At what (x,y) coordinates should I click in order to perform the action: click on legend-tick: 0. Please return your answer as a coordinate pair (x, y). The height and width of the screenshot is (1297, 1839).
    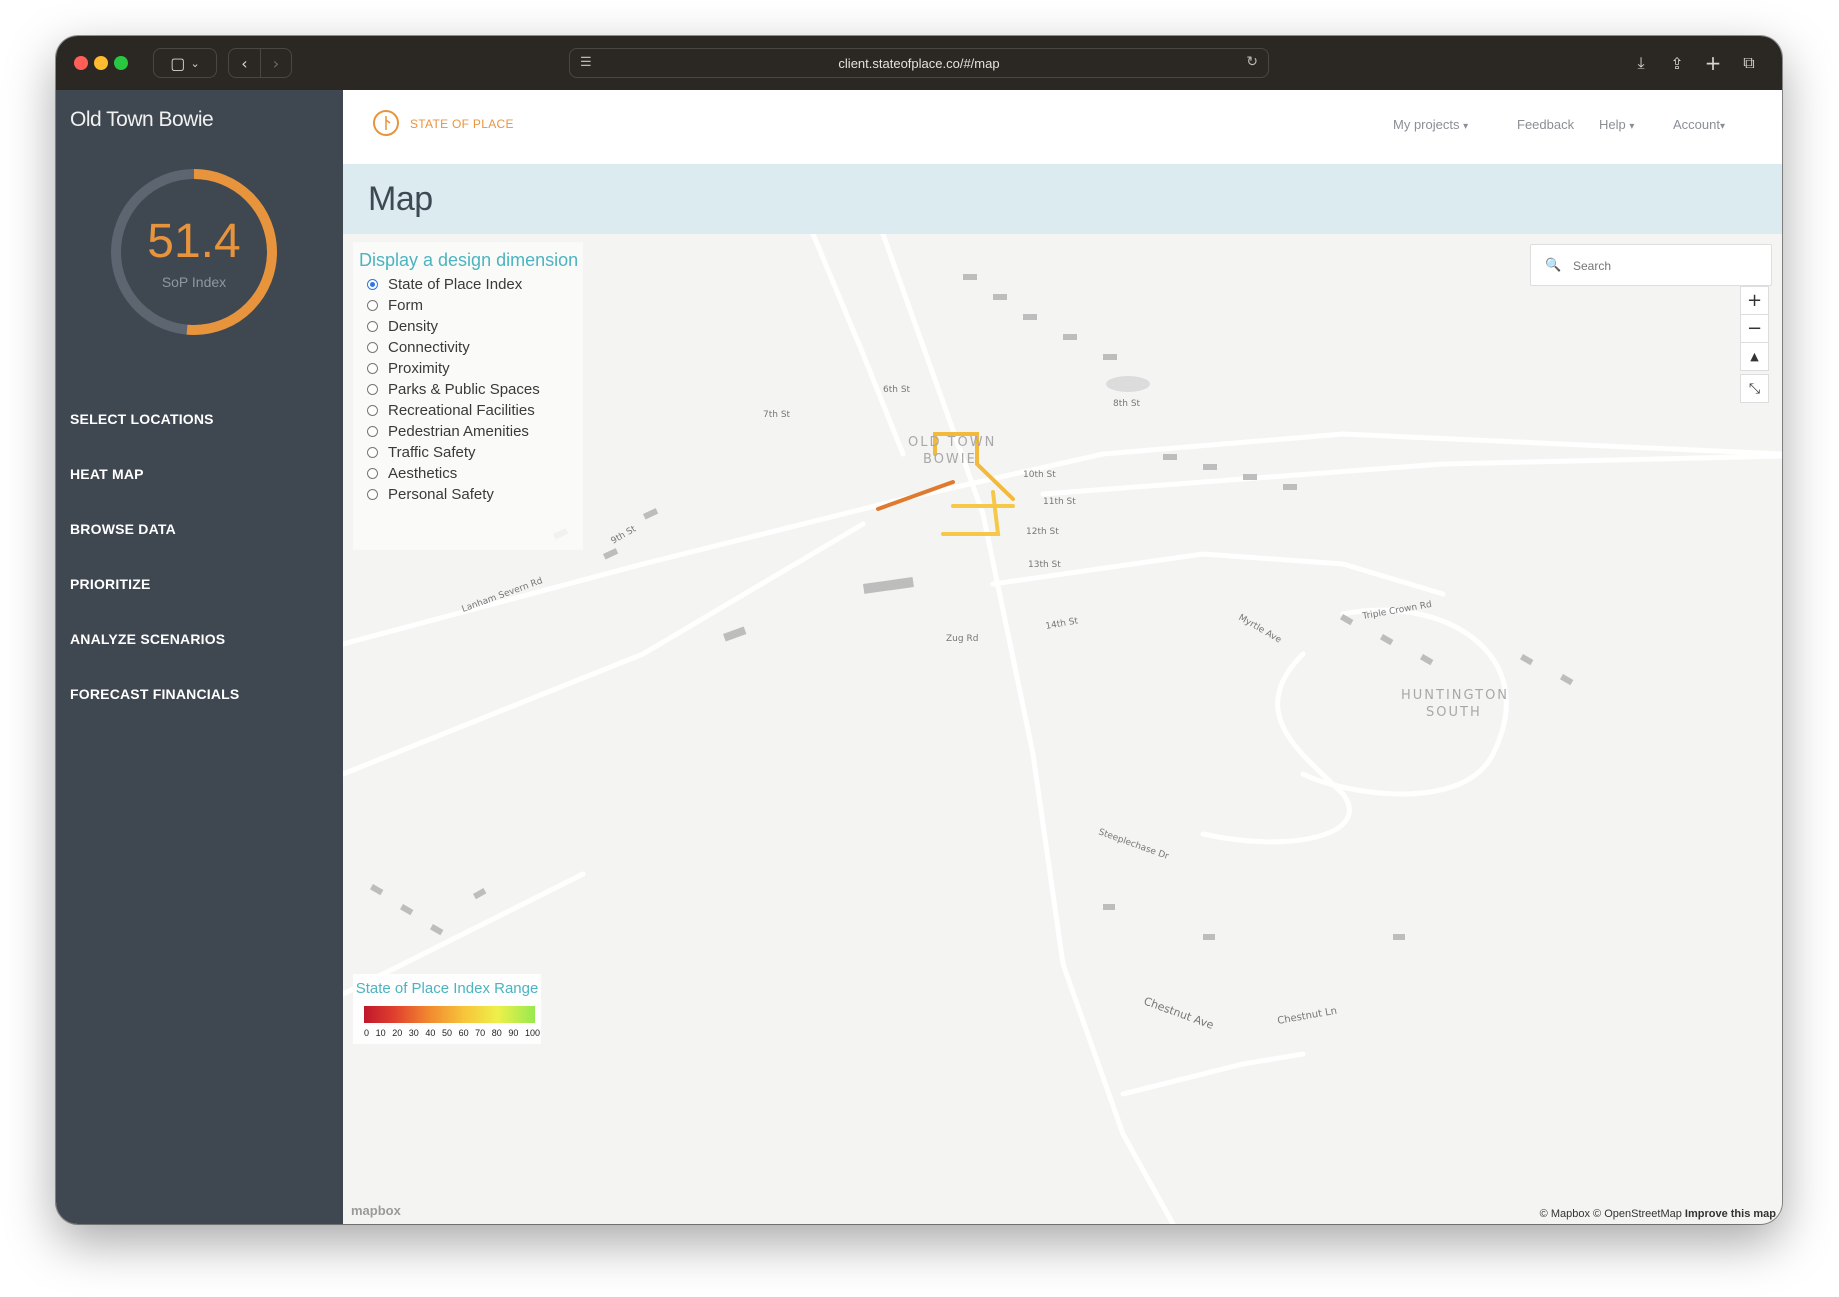
    Looking at the image, I should click on (367, 1033).